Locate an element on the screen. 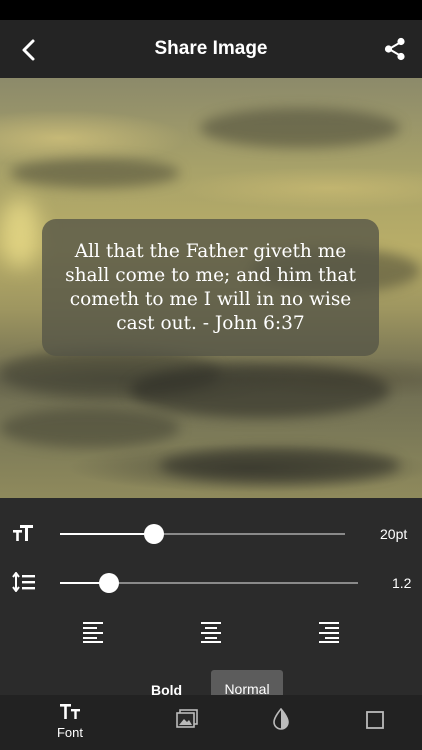 Image resolution: width=422 pixels, height=750 pixels. tab-background-image is located at coordinates (187, 722).